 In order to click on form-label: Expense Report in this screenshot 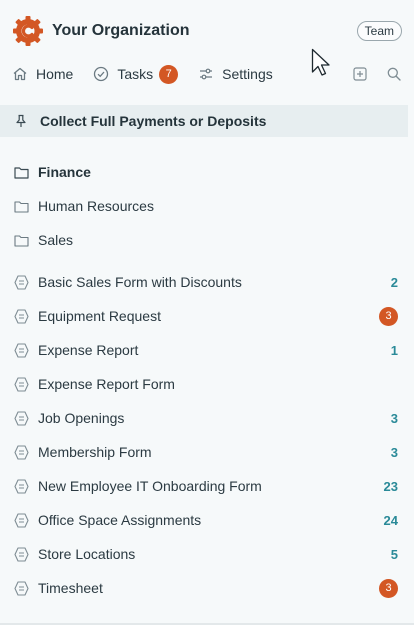, I will do `click(88, 350)`.